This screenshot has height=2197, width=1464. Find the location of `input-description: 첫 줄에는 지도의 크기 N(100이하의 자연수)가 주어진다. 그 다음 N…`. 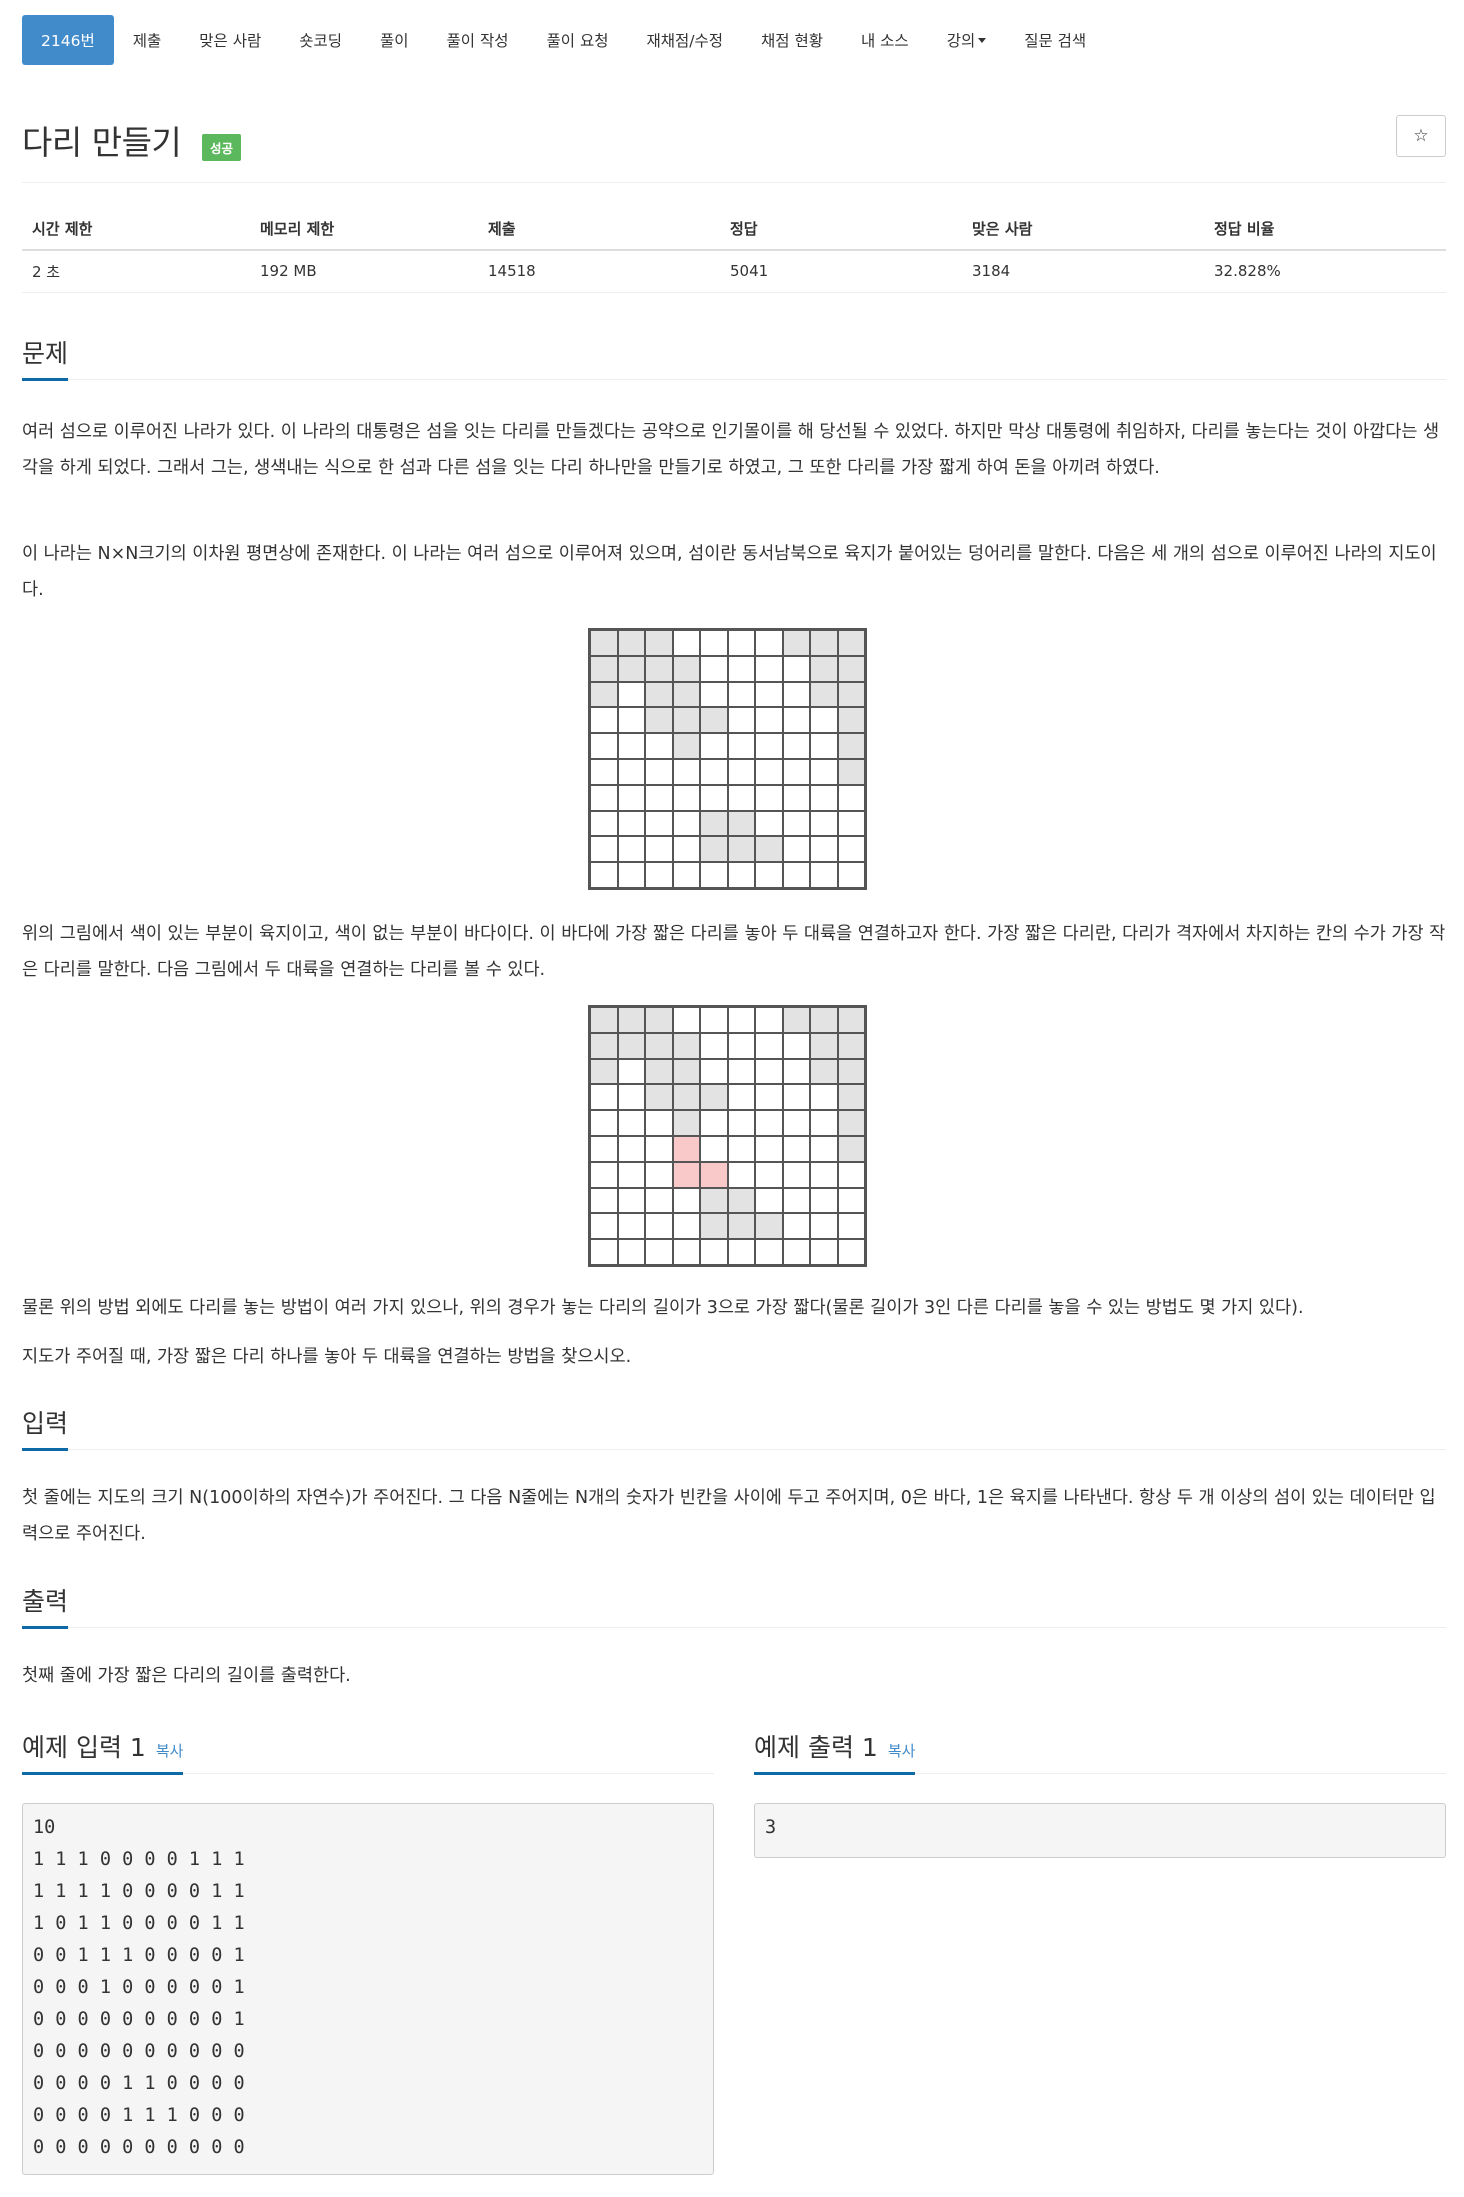

input-description: 첫 줄에는 지도의 크기 N(100이하의 자연수)가 주어진다. 그 다음 N… is located at coordinates (729, 1516).